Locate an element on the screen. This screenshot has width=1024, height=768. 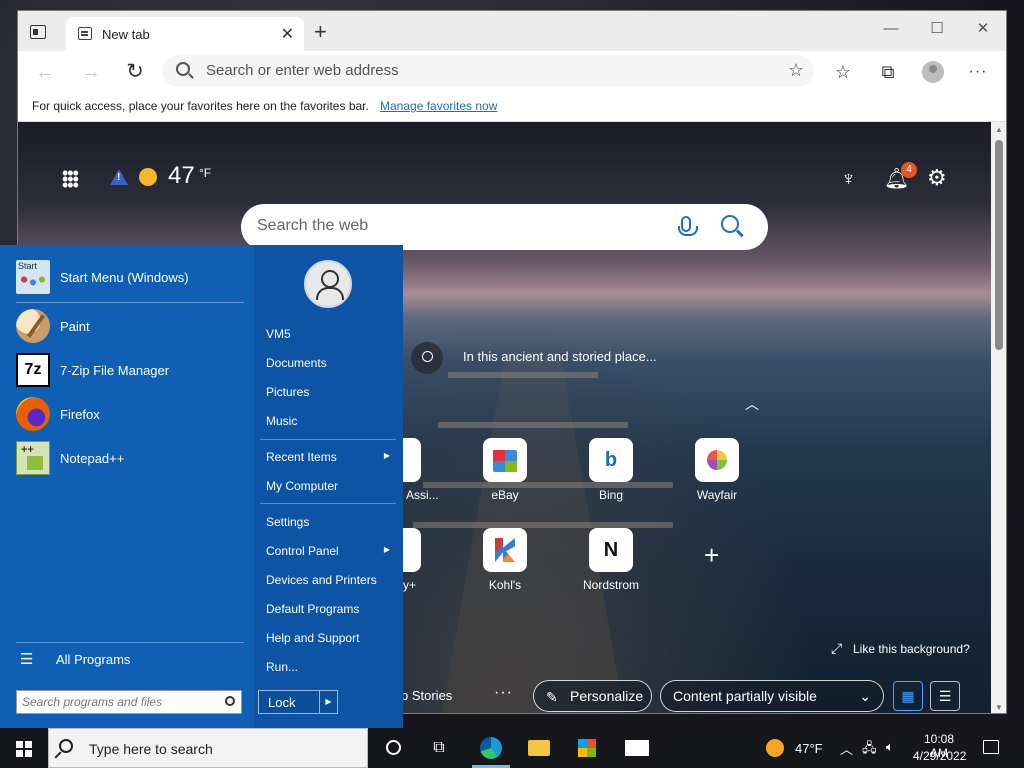
web-search-box is located at coordinates (504, 227).